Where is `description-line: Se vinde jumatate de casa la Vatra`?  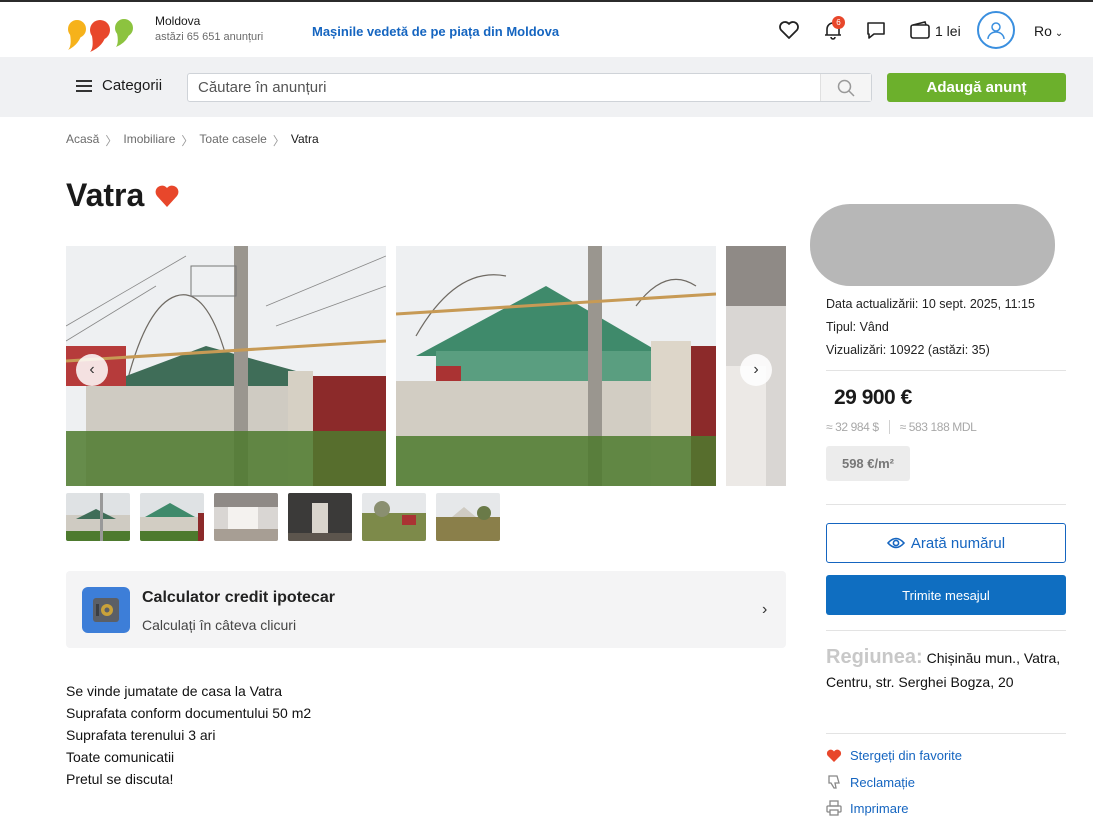 description-line: Se vinde jumatate de casa la Vatra is located at coordinates (174, 691).